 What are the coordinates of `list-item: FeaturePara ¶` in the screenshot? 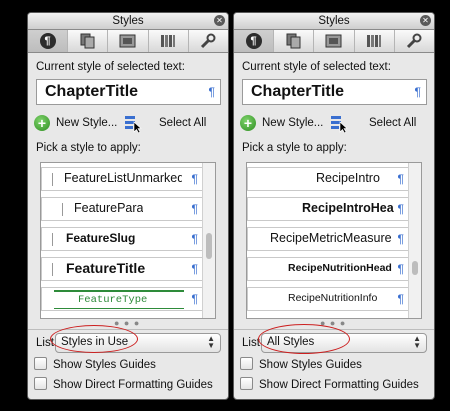 It's located at (122, 209).